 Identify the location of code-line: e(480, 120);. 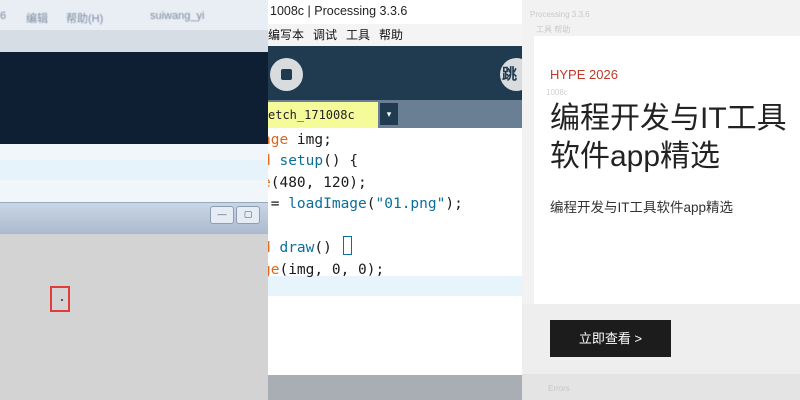
(317, 182).